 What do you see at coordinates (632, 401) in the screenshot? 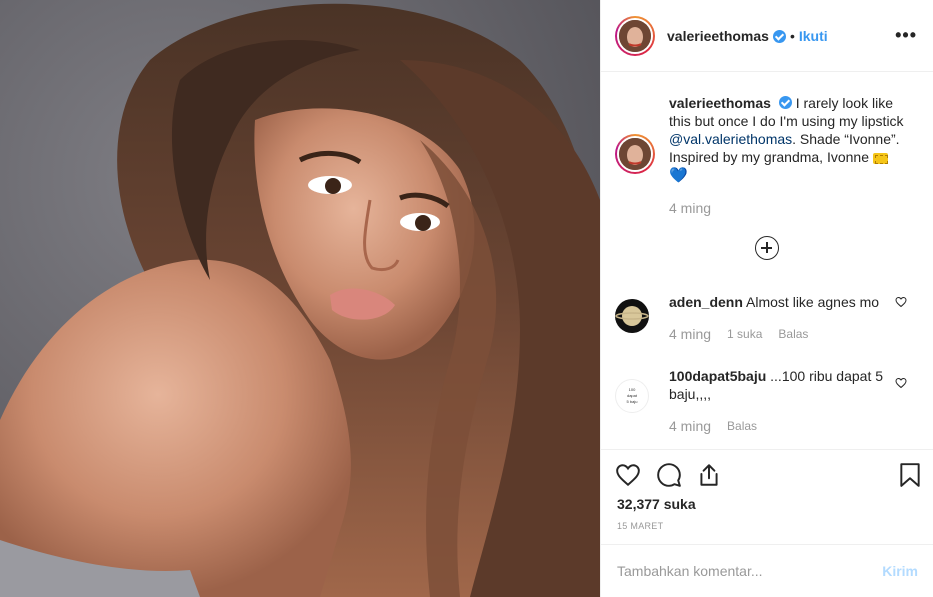
I see `avatar-text-line: 5 baju` at bounding box center [632, 401].